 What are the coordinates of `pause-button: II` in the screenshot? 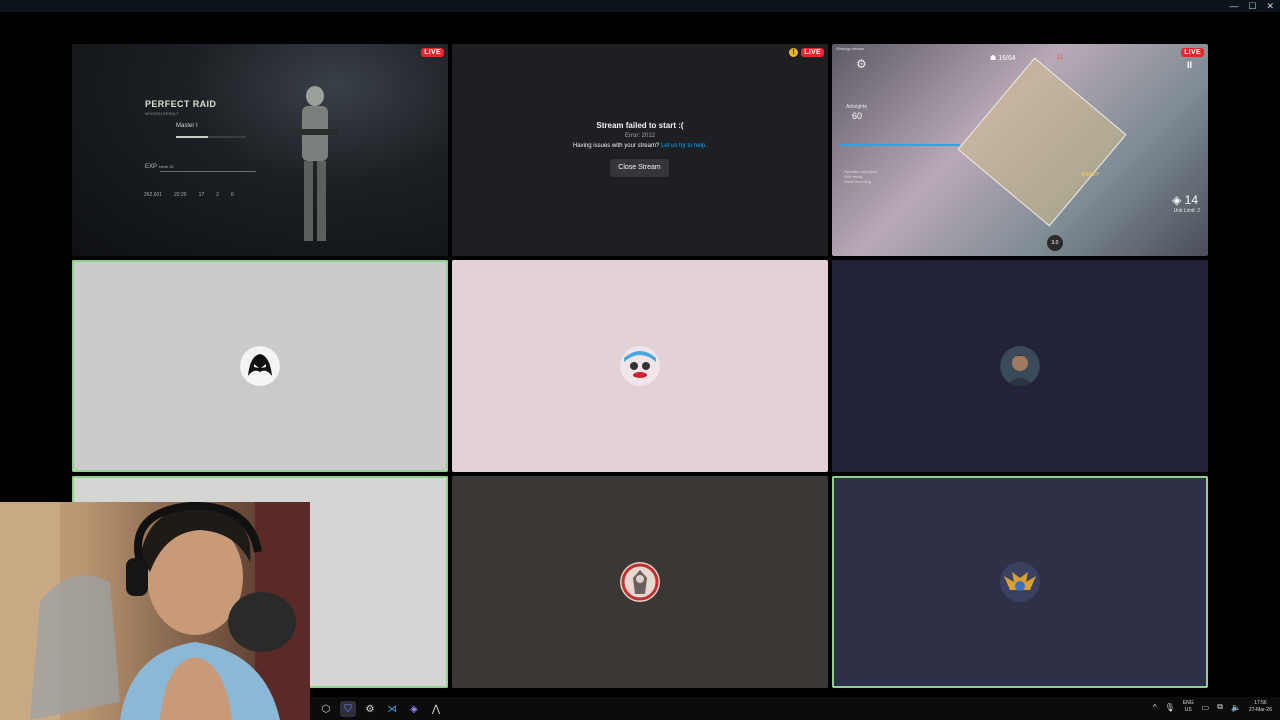 It's located at (1189, 65).